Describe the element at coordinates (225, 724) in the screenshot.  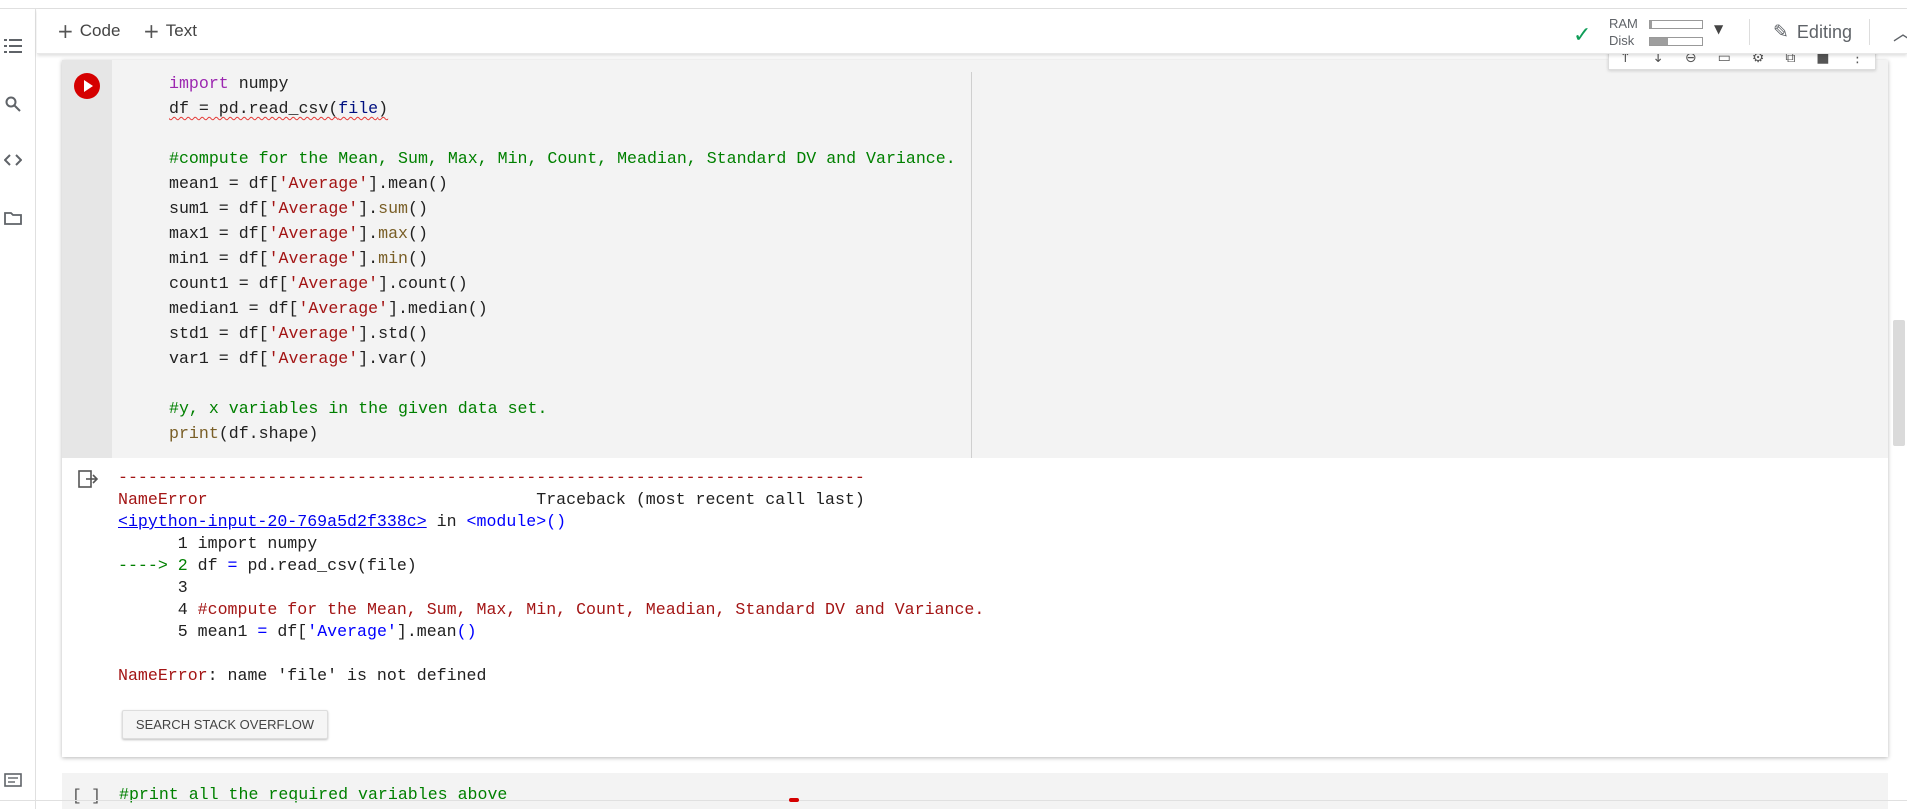
I see `search-stack-overflow-button: SEARCH STACK OVERFLOW` at that location.